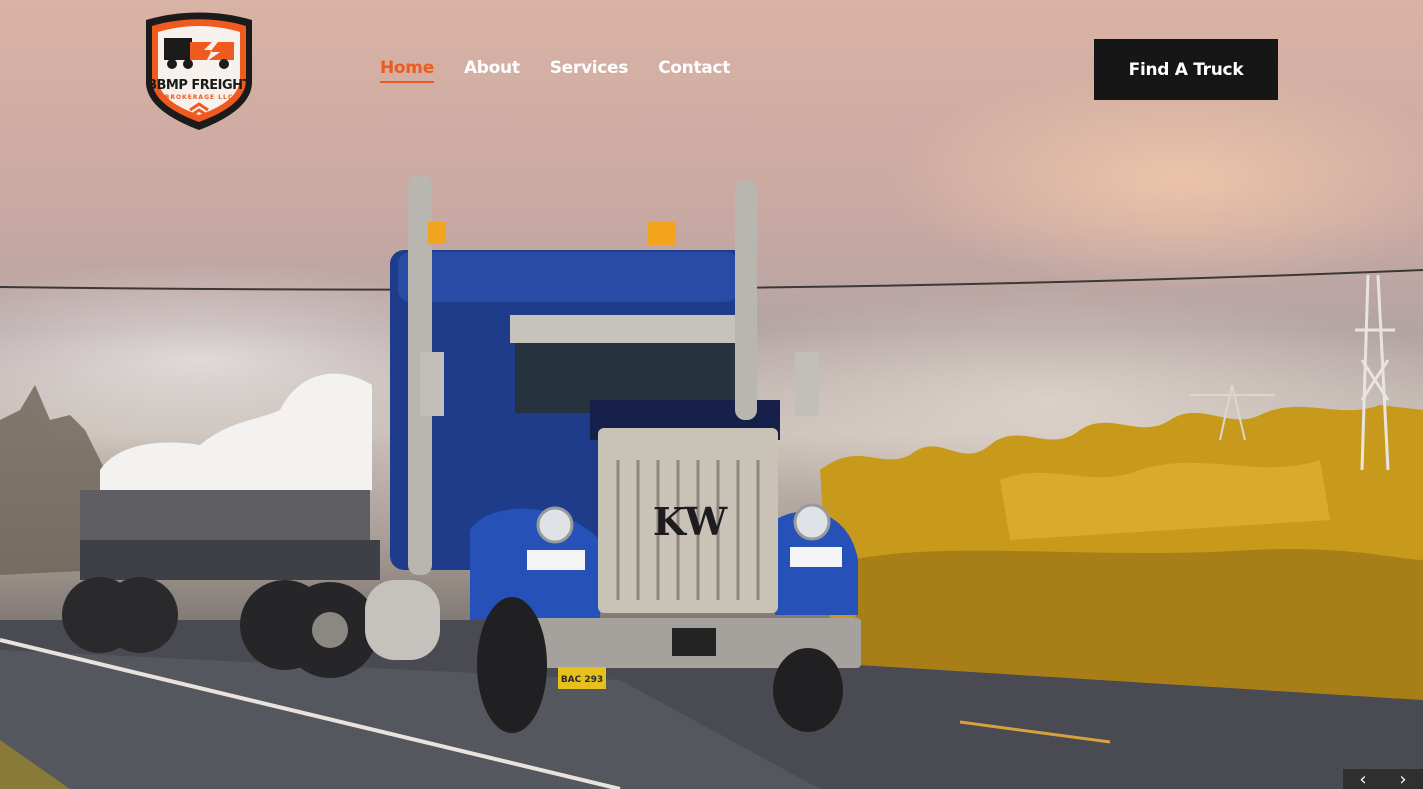 The image size is (1423, 789). I want to click on license-plate-text: BAC 293, so click(582, 680).